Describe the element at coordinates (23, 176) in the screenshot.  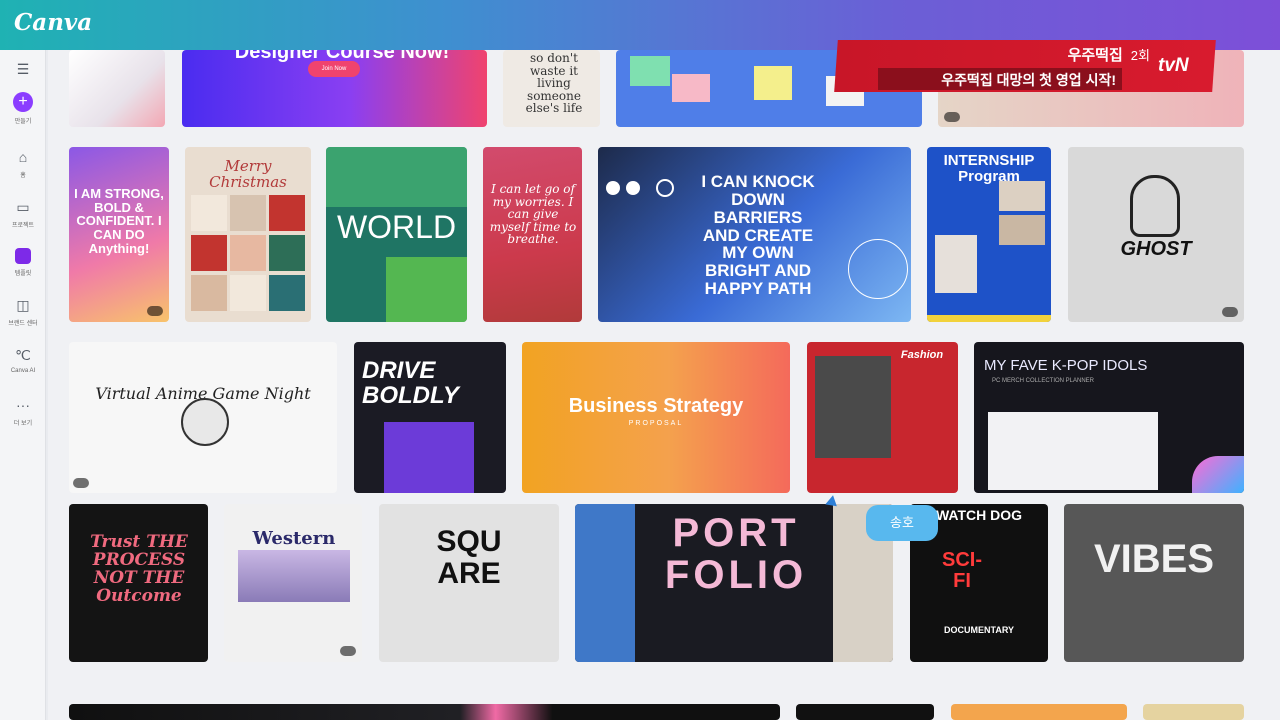
I see `sidebar-item-label: 홈` at that location.